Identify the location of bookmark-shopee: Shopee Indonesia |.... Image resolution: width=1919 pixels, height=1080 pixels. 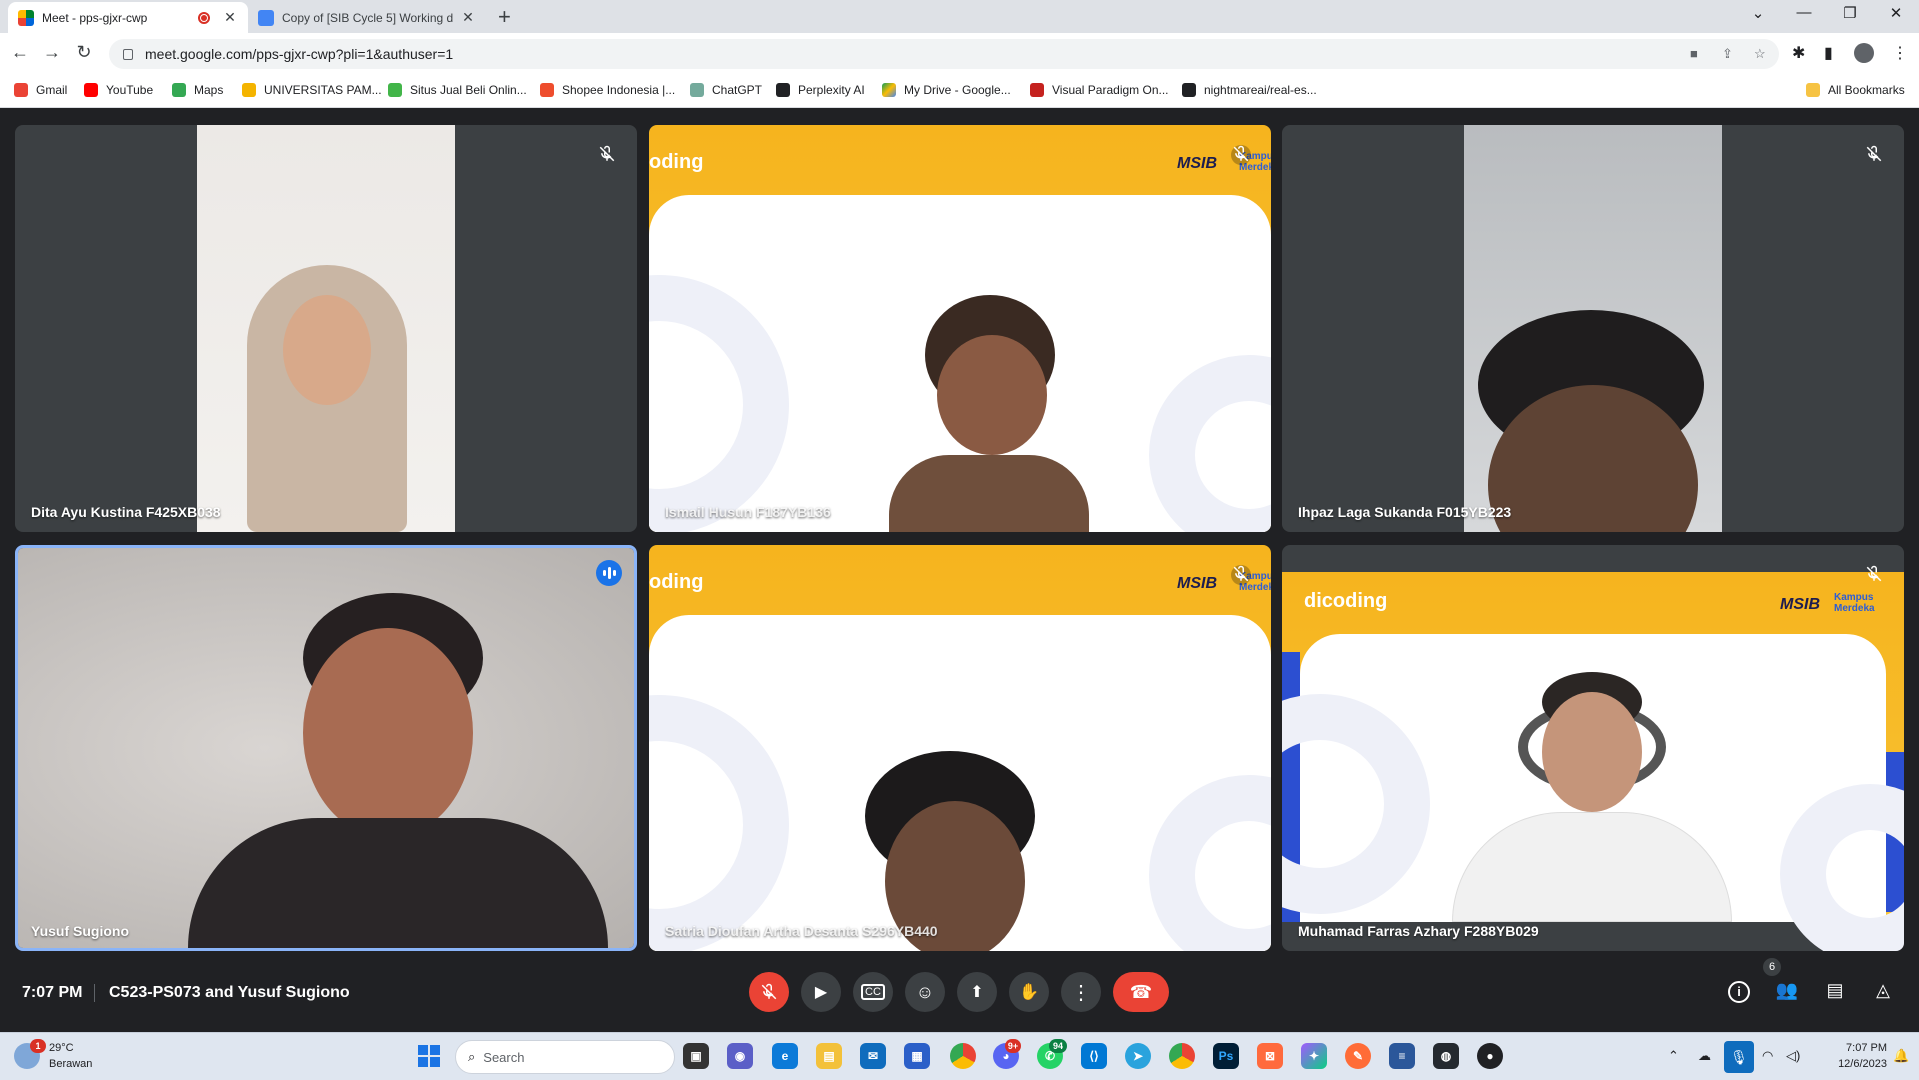
(607, 90).